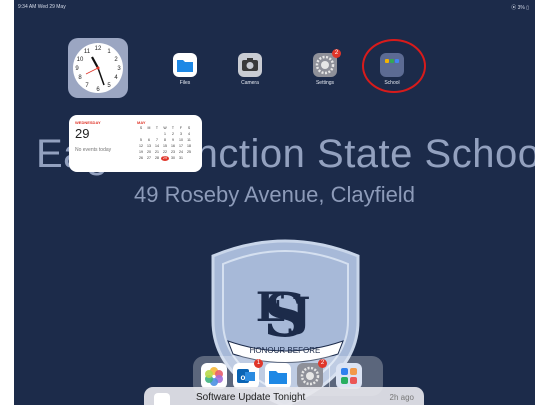 Image resolution: width=547 pixels, height=405 pixels. What do you see at coordinates (181, 146) in the screenshot?
I see `calendar-date: 17` at bounding box center [181, 146].